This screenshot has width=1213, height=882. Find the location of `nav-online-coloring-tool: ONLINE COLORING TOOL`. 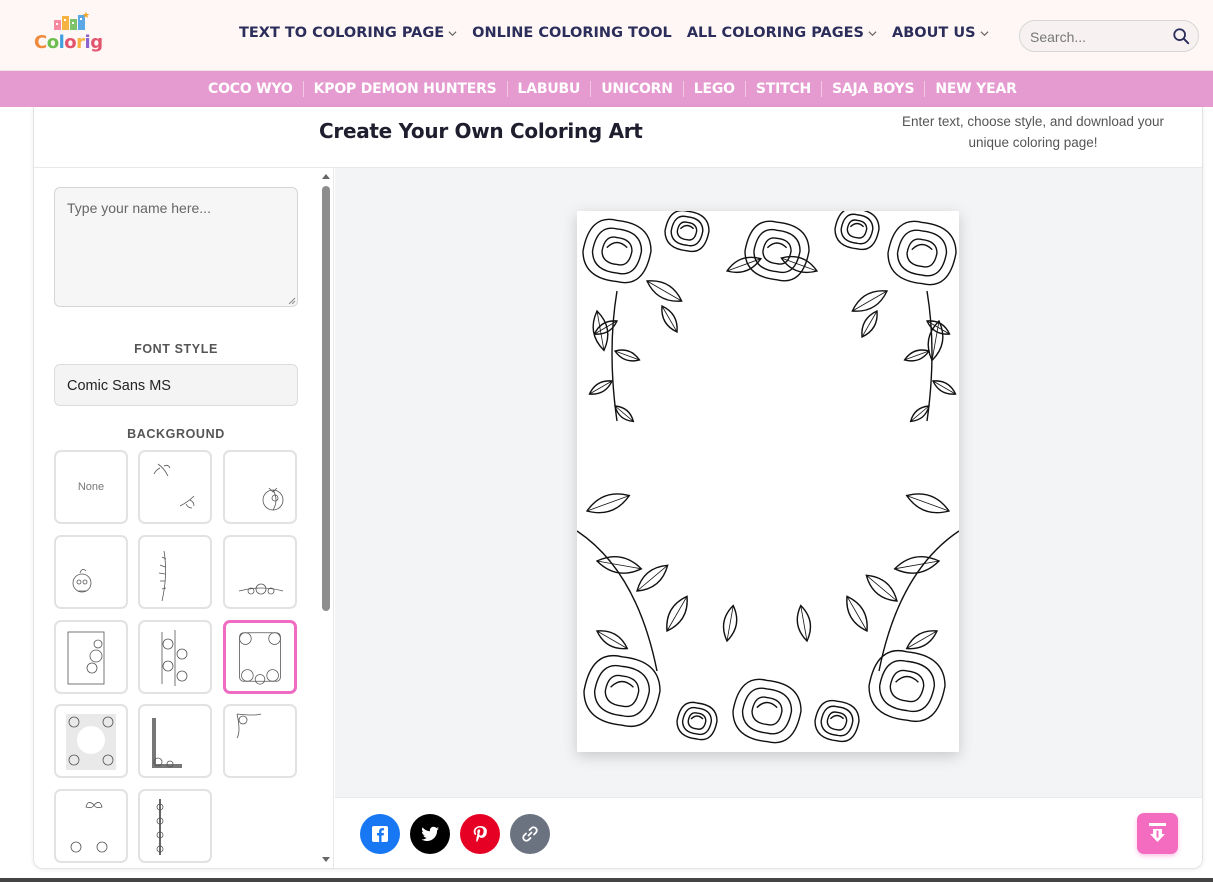

nav-online-coloring-tool: ONLINE COLORING TOOL is located at coordinates (572, 33).